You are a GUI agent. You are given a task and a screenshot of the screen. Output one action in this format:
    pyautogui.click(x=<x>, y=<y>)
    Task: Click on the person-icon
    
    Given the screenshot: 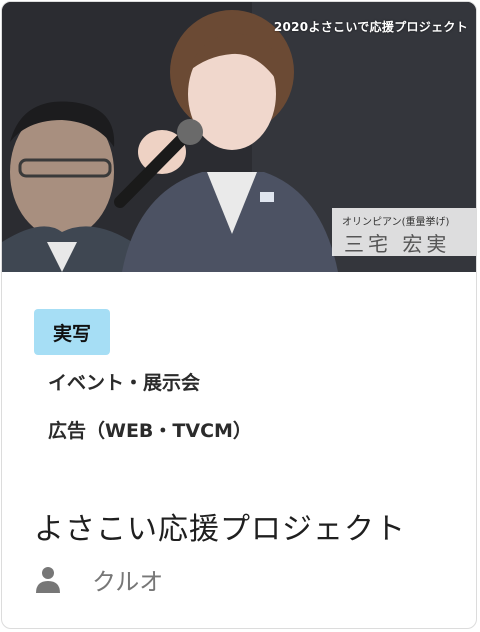 What is the action you would take?
    pyautogui.click(x=48, y=580)
    